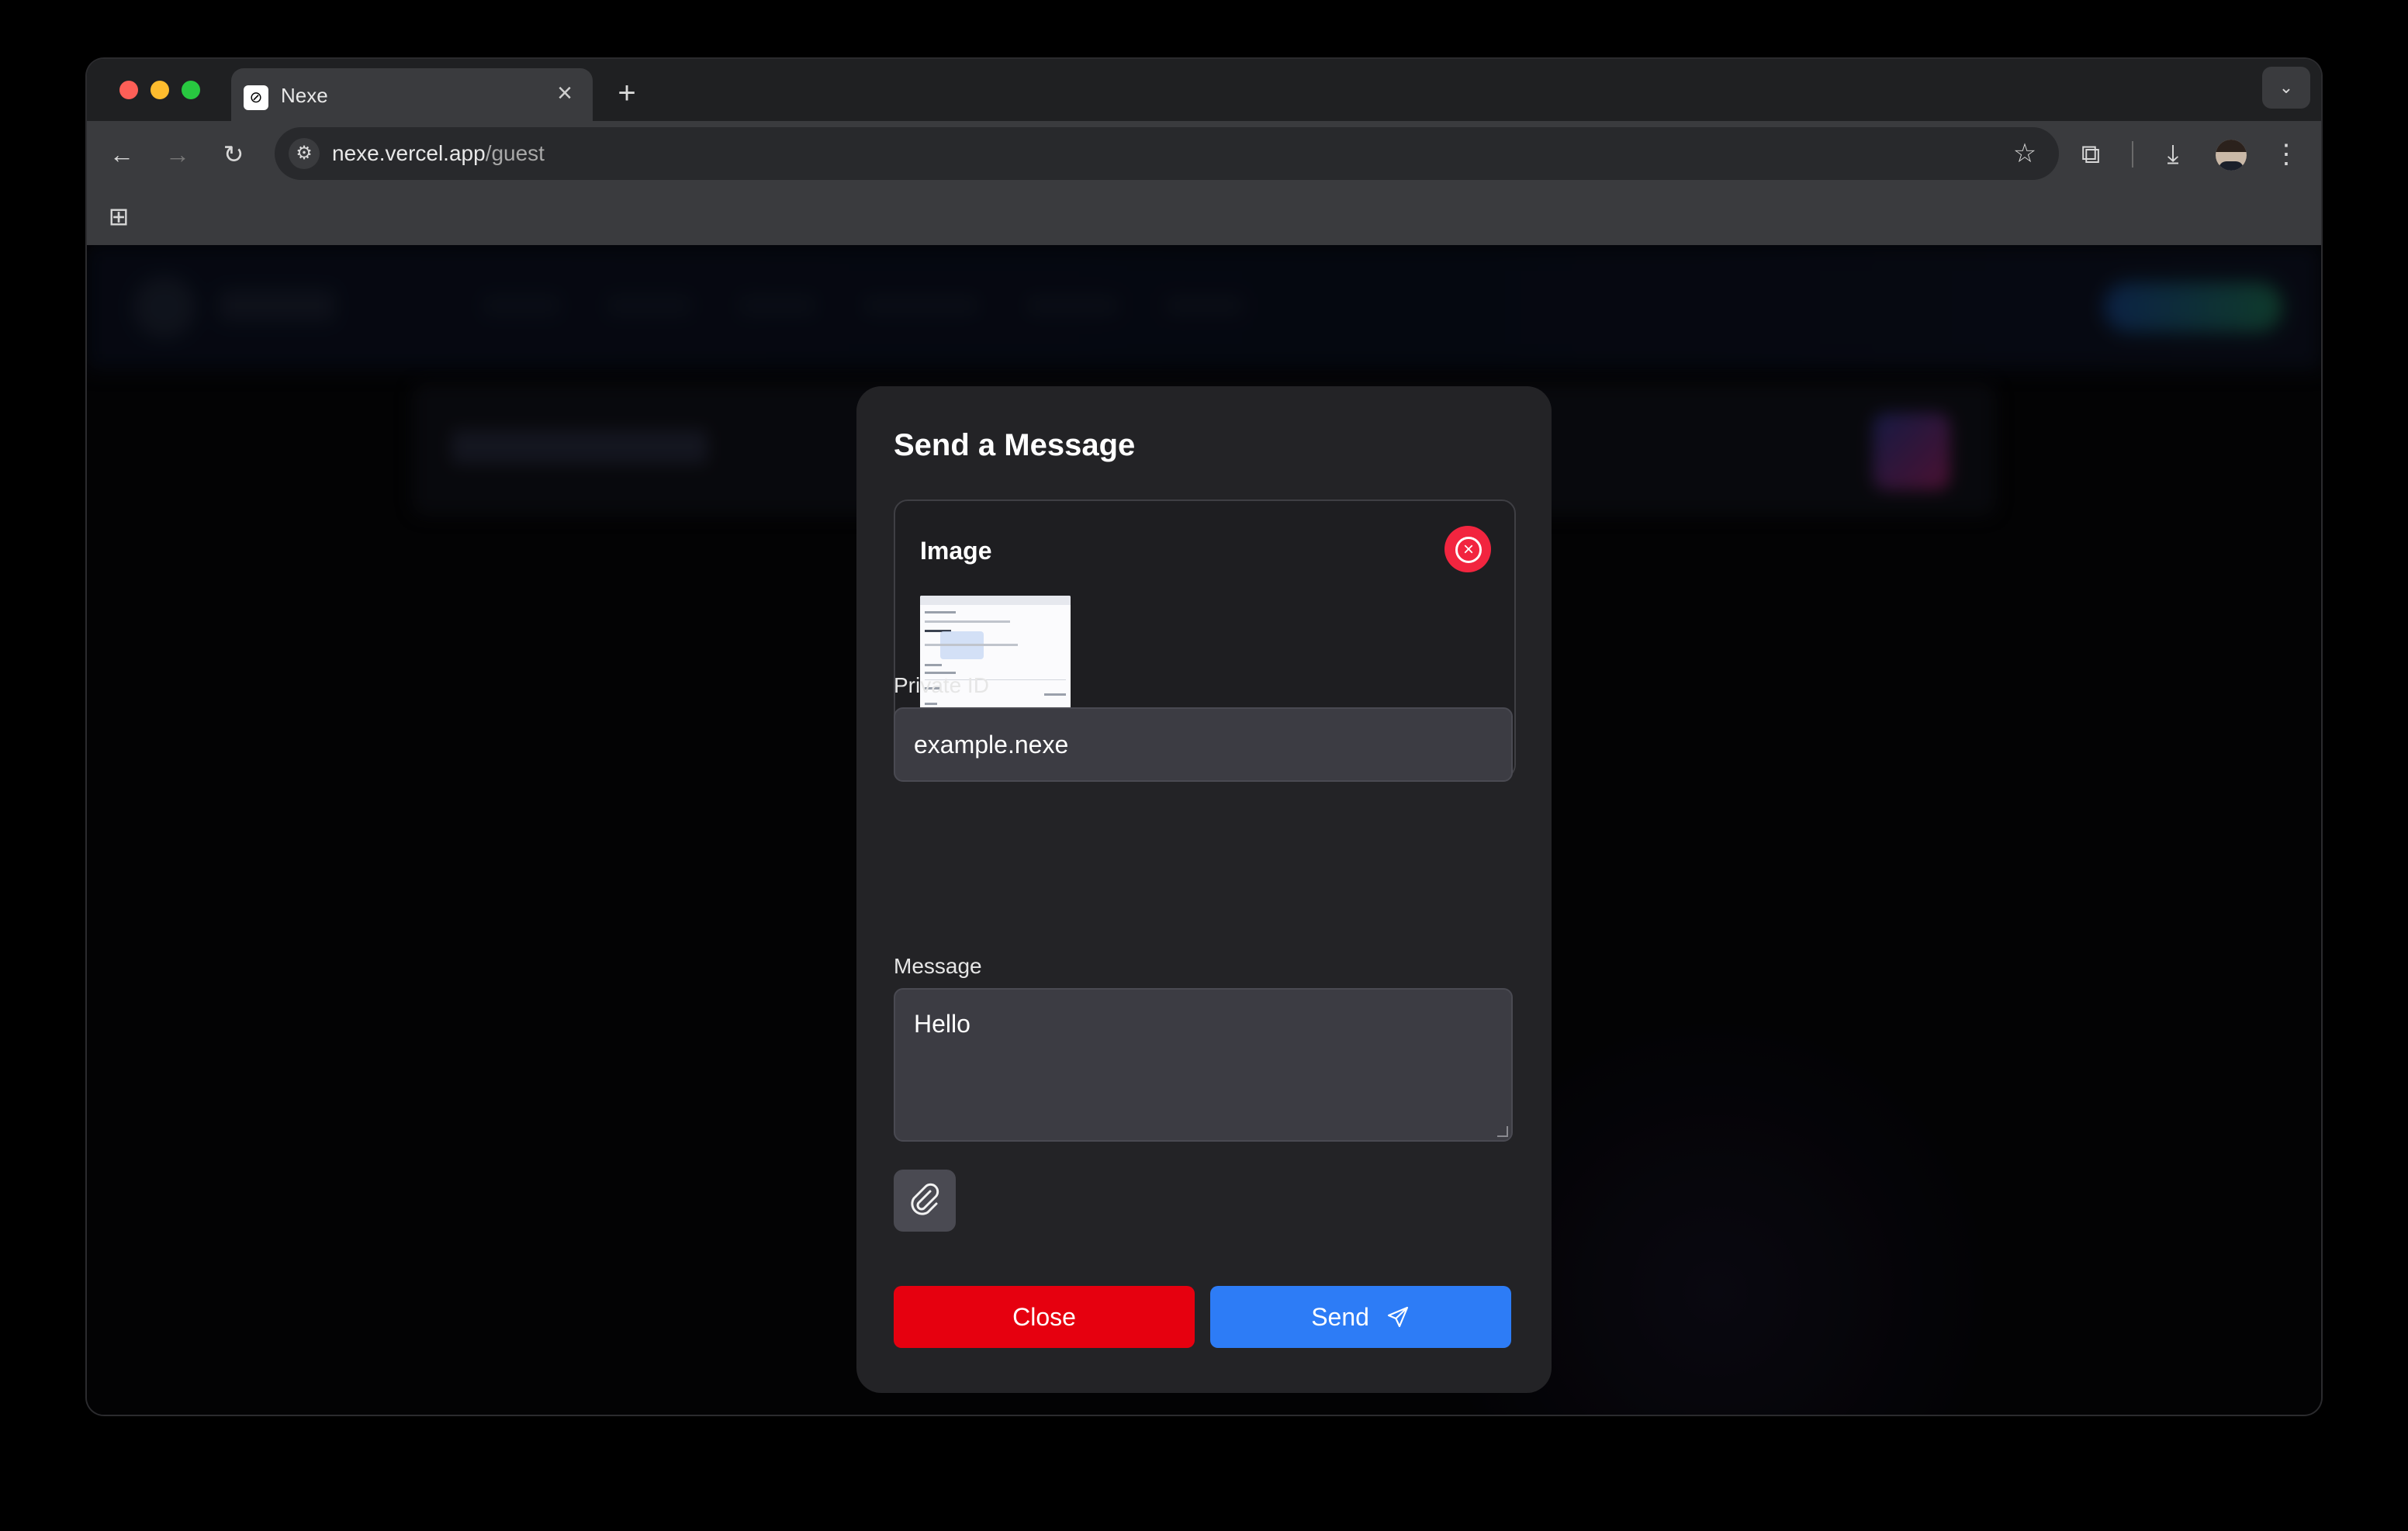 The image size is (2408, 1531). I want to click on browser-tab-active: ⊘ Nexe ×, so click(412, 94).